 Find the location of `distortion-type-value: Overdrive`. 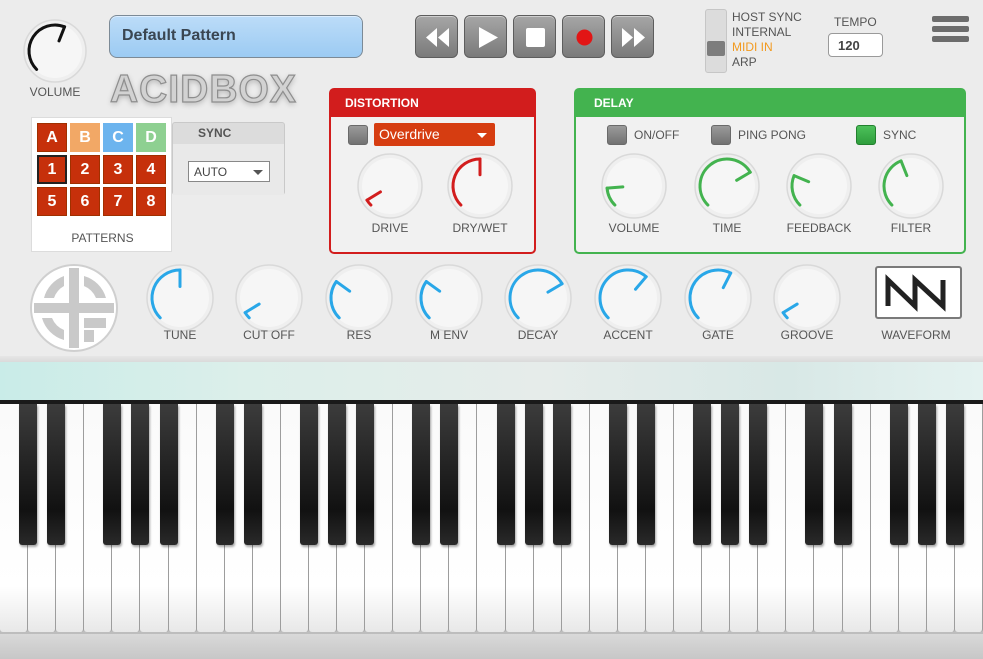

distortion-type-value: Overdrive is located at coordinates (409, 134).